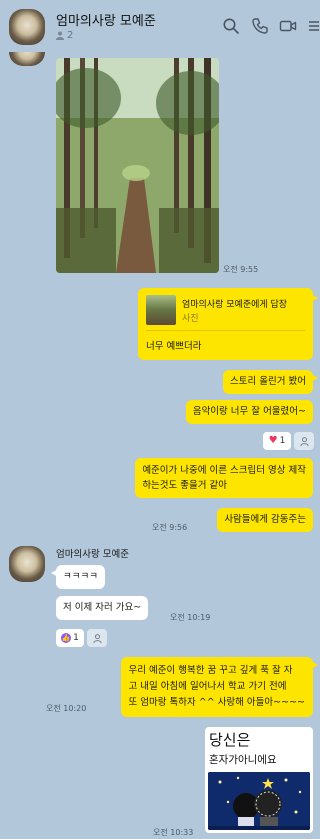  I want to click on message-line: 또 엄마랑 톡하자 ^^ 사랑해 아들아~~~~, so click(216, 702).